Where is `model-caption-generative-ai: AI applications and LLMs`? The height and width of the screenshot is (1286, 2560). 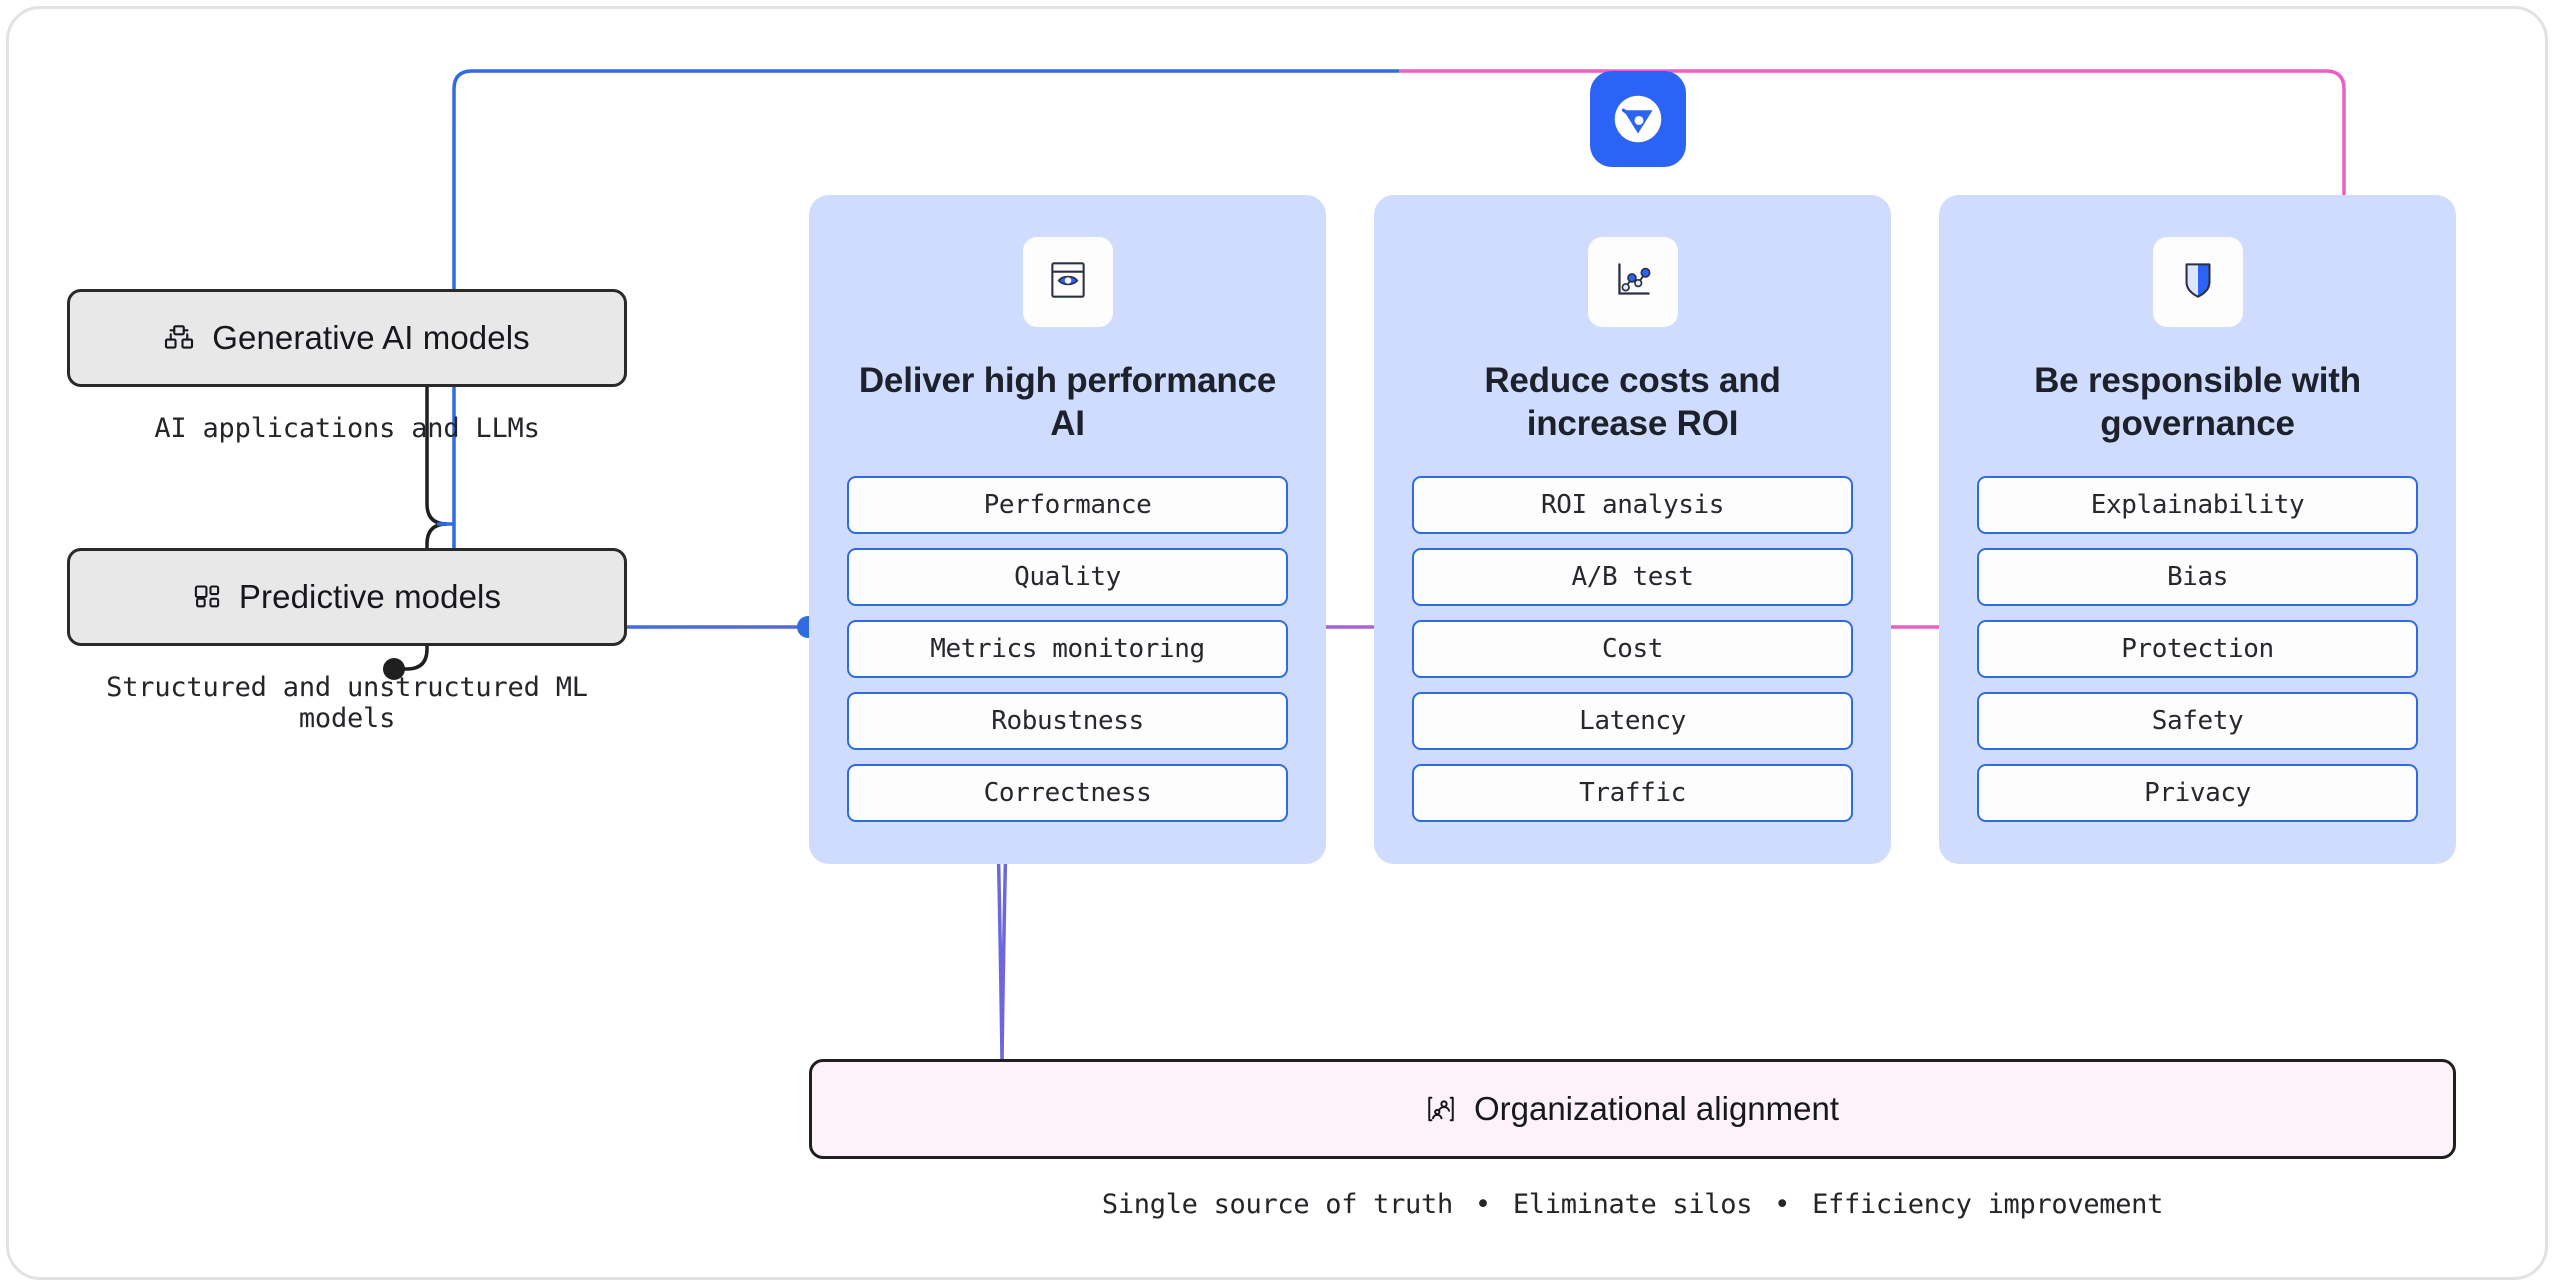 model-caption-generative-ai: AI applications and LLMs is located at coordinates (347, 428).